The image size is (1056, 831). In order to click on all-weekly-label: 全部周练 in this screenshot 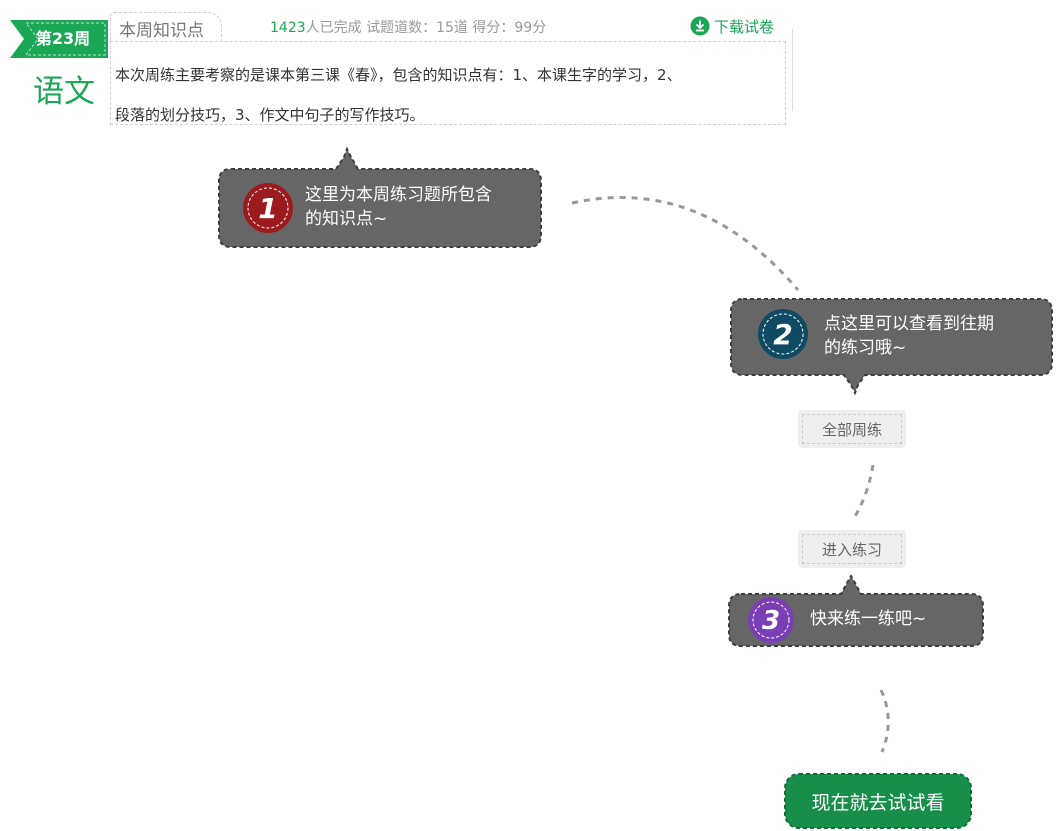, I will do `click(852, 429)`.